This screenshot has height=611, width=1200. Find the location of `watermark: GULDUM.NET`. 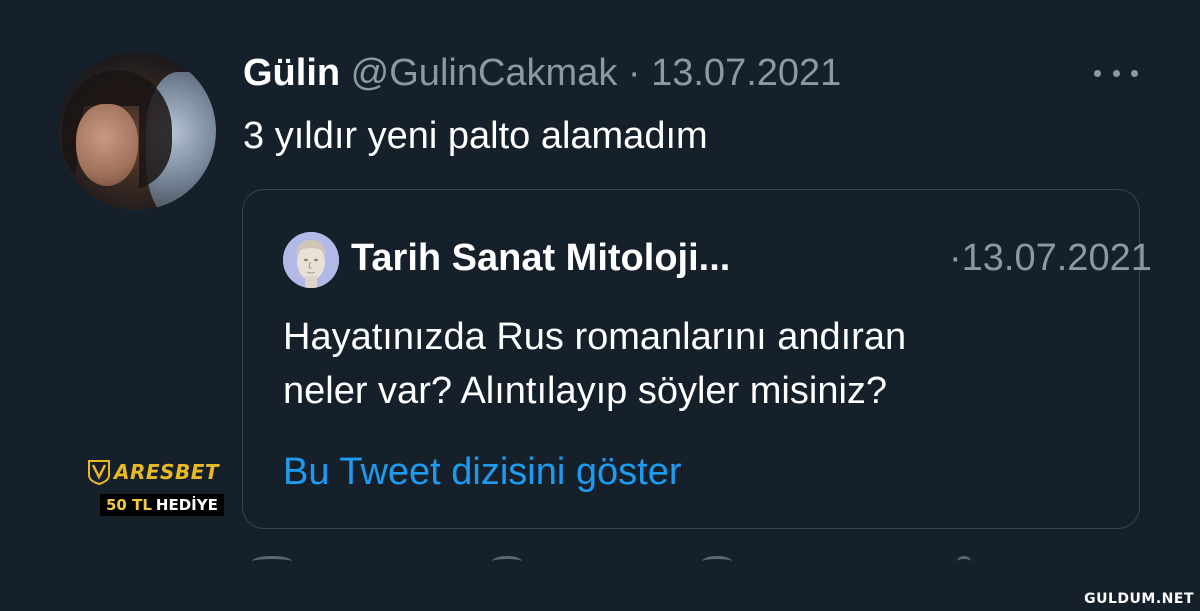

watermark: GULDUM.NET is located at coordinates (1139, 599).